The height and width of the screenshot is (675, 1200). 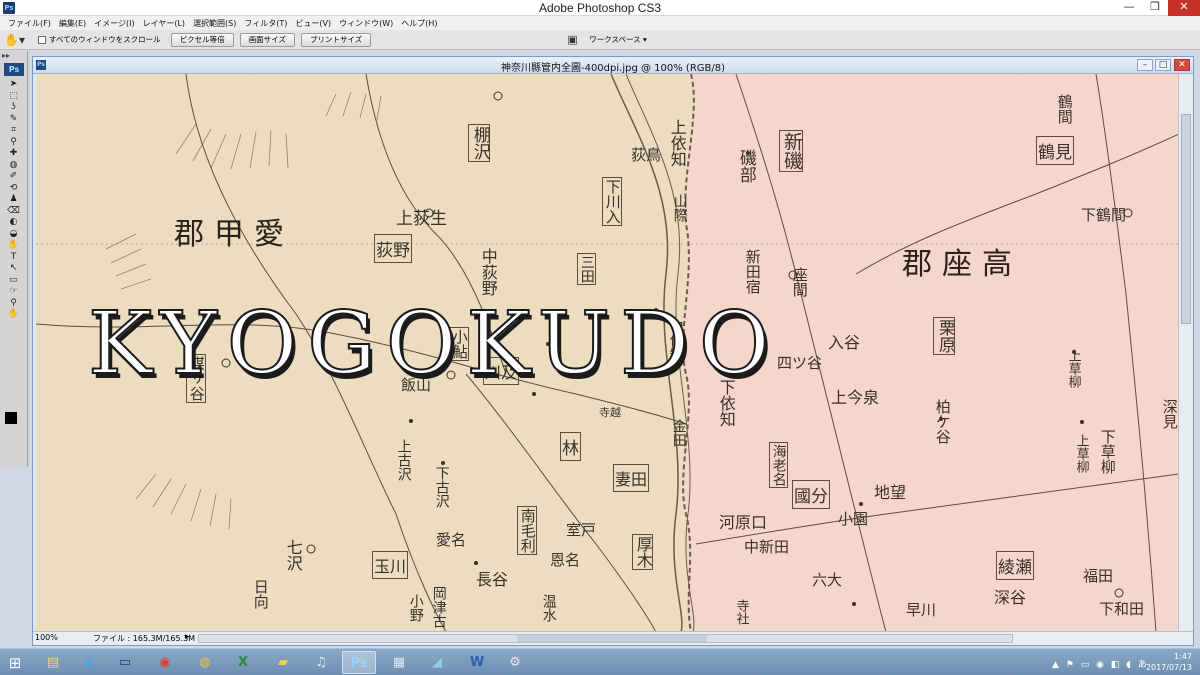 What do you see at coordinates (855, 397) in the screenshot?
I see `label-imaizumi: 上今泉` at bounding box center [855, 397].